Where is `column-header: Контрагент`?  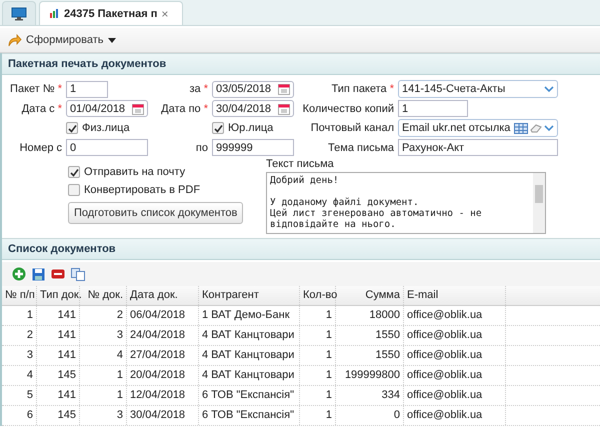
column-header: Контрагент is located at coordinates (249, 295).